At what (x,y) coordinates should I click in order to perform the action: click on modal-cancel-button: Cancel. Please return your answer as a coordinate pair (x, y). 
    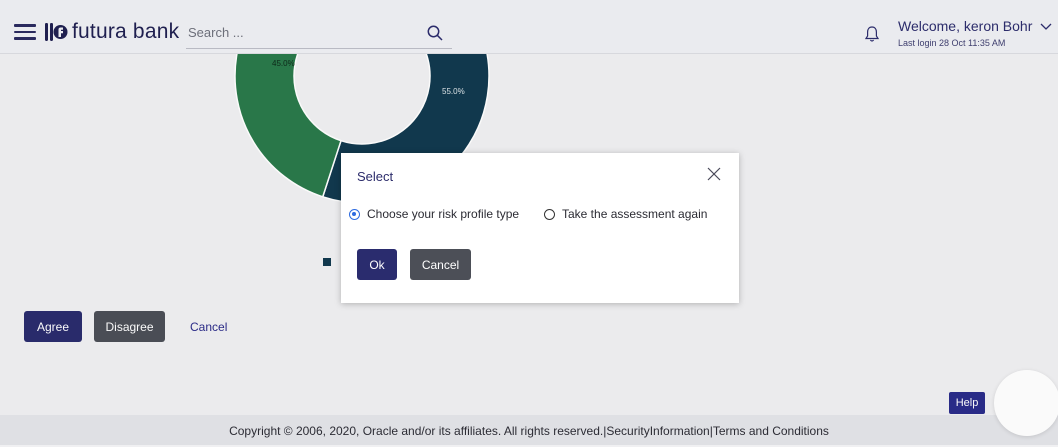
    Looking at the image, I should click on (440, 264).